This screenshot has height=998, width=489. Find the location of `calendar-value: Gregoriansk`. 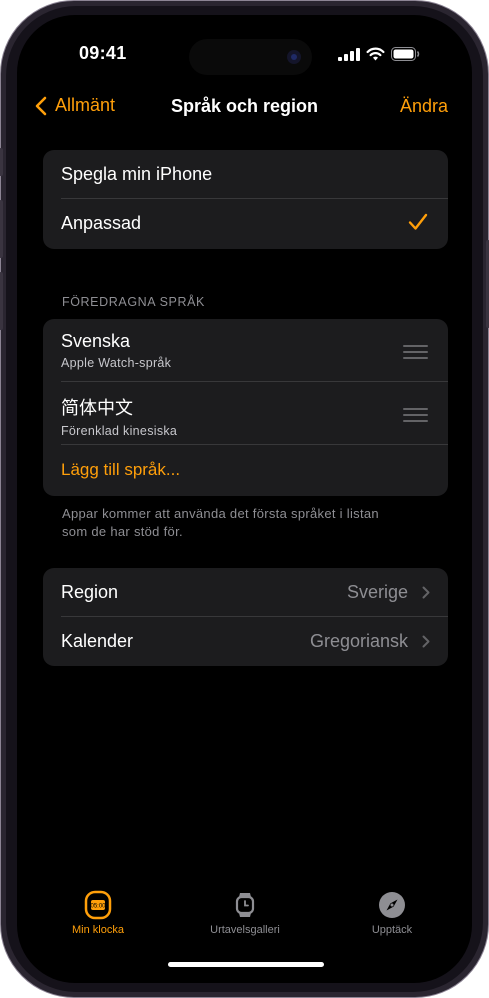

calendar-value: Gregoriansk is located at coordinates (358, 641).